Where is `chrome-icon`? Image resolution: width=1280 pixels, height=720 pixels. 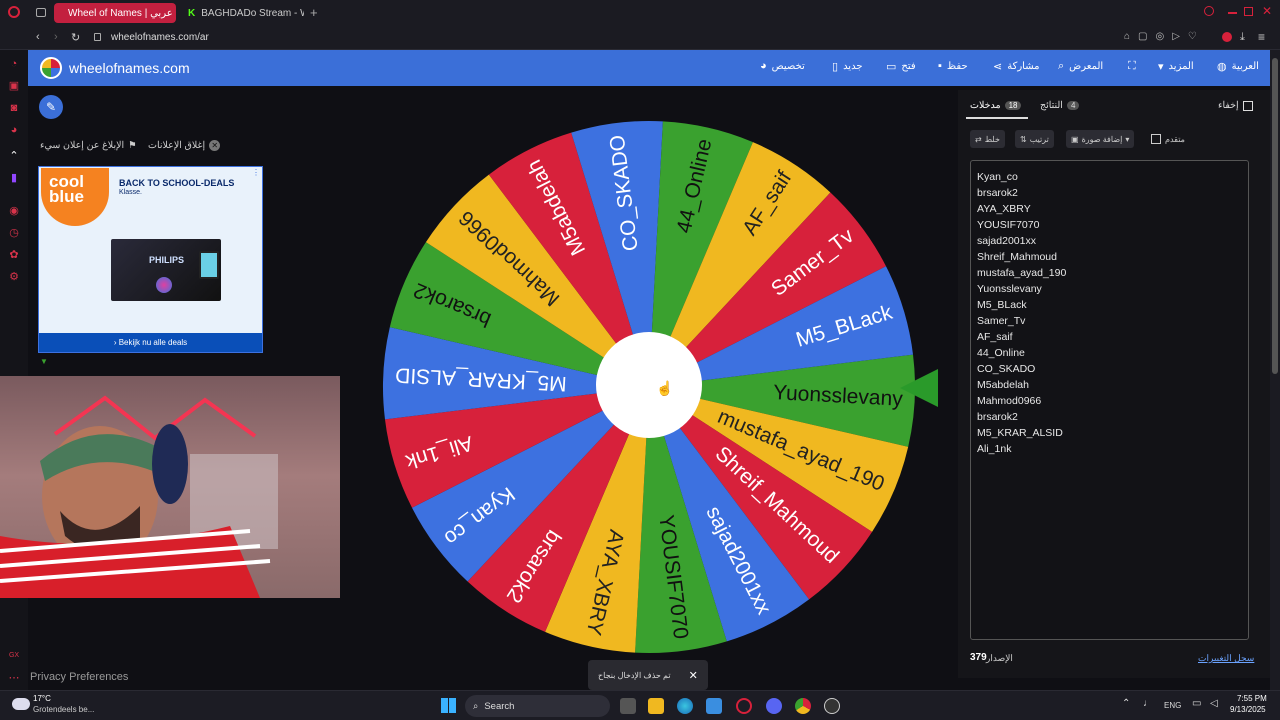
chrome-icon is located at coordinates (803, 706).